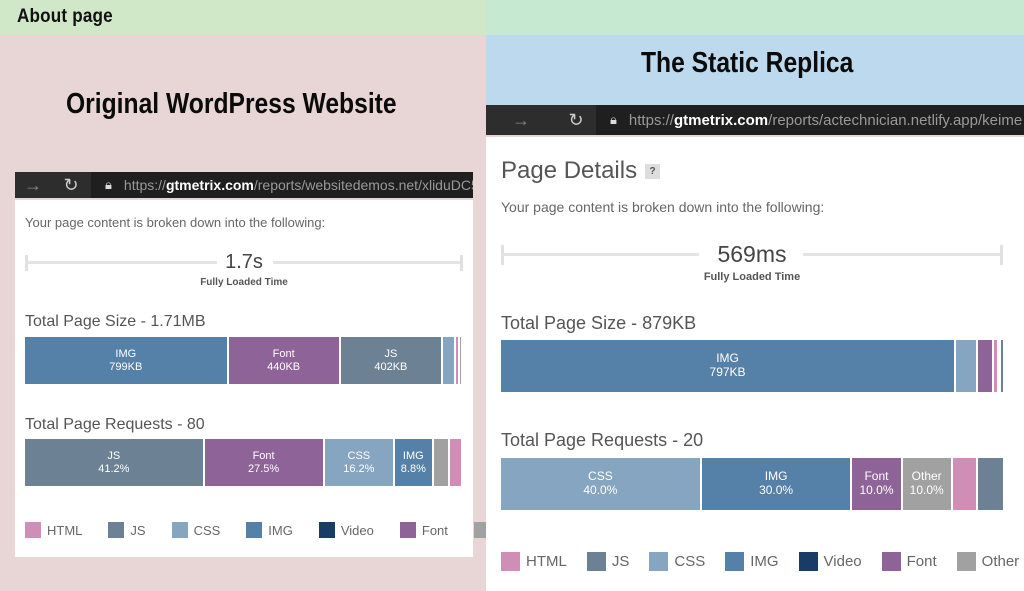  I want to click on bar-segment-css: CSS 16.2%, so click(360, 462).